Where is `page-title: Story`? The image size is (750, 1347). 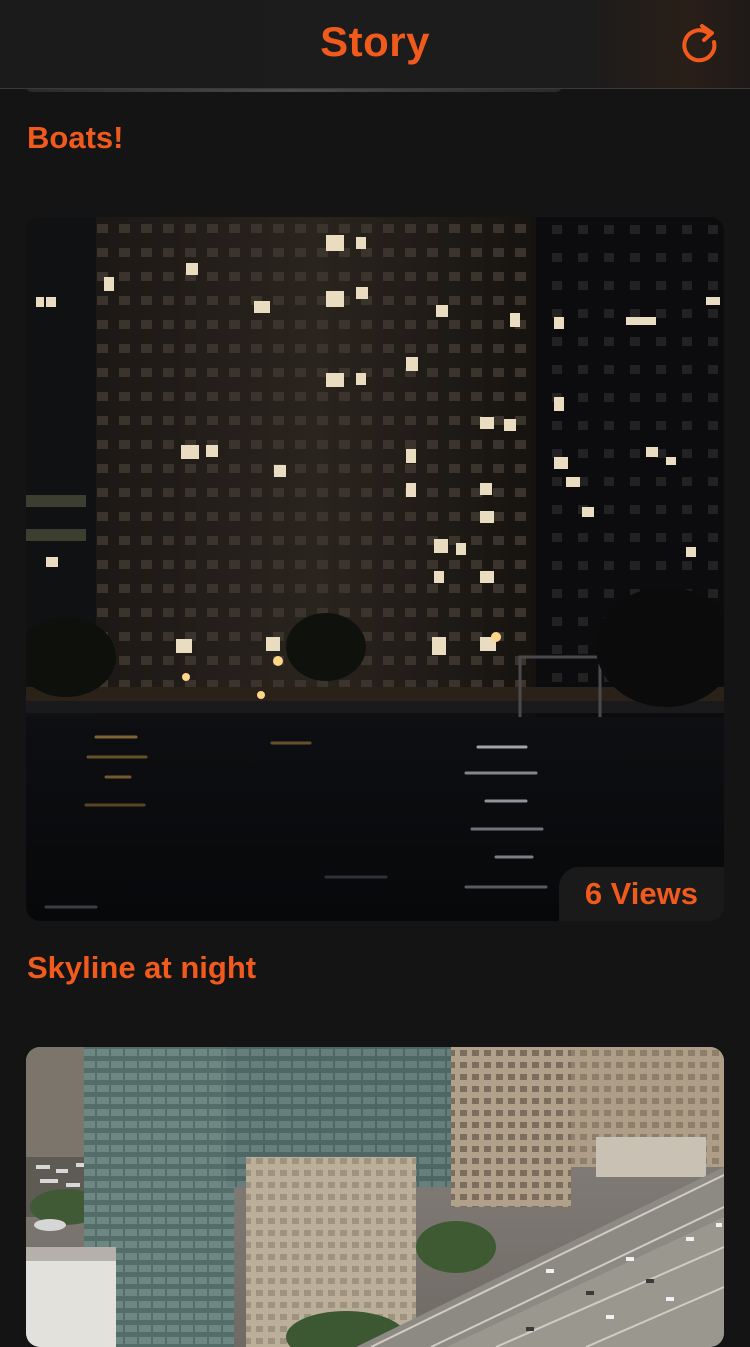
page-title: Story is located at coordinates (375, 41).